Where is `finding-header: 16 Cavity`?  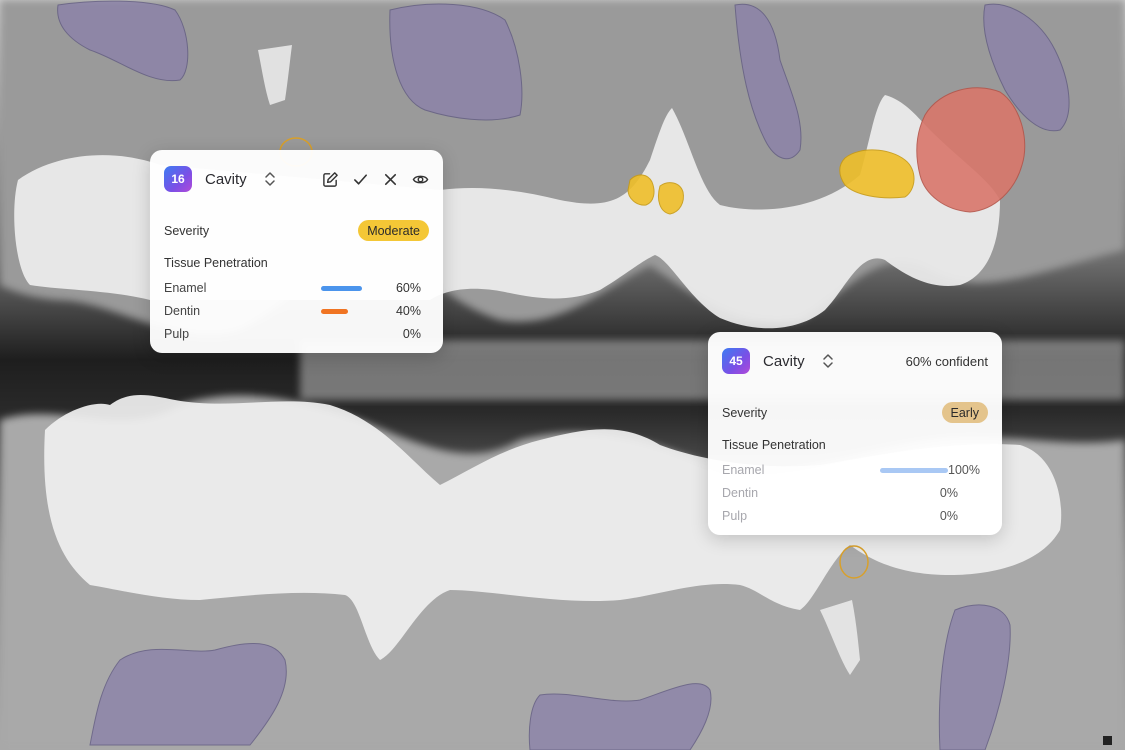
finding-header: 16 Cavity is located at coordinates (296, 179).